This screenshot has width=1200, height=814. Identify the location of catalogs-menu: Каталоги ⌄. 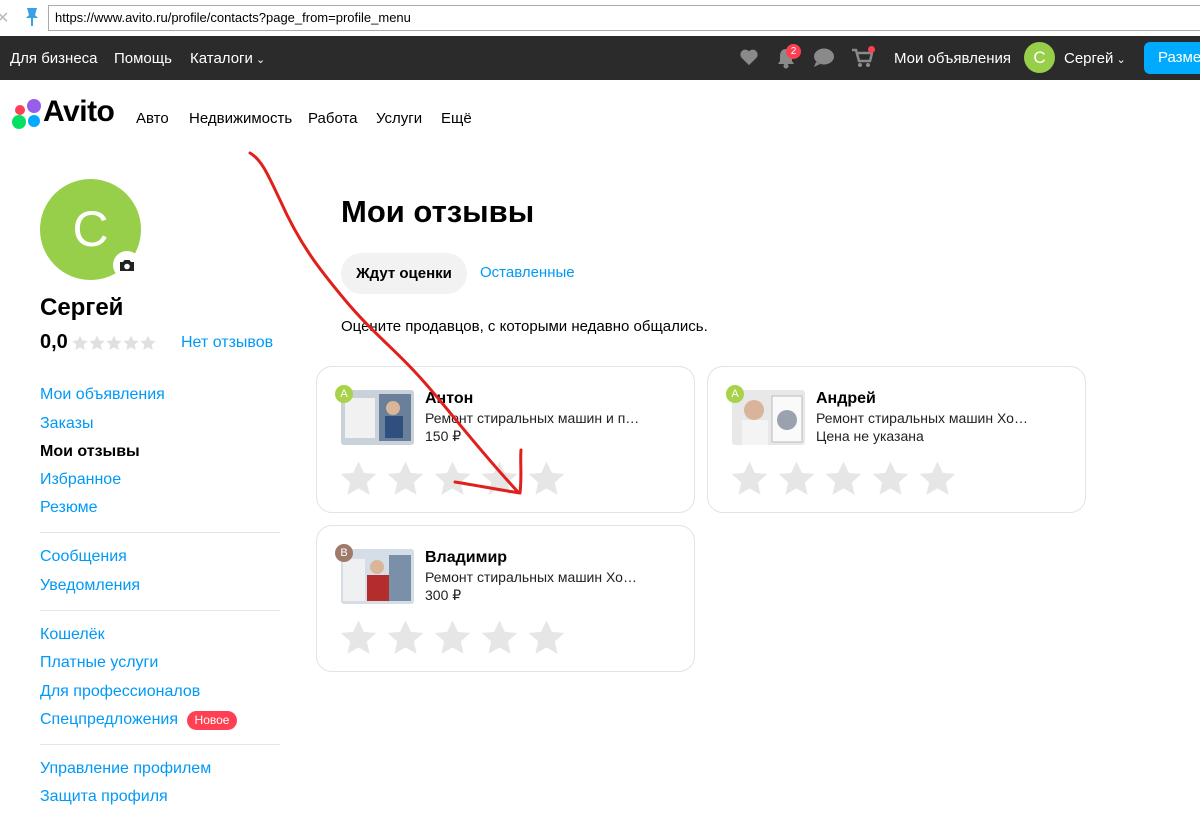
(227, 58).